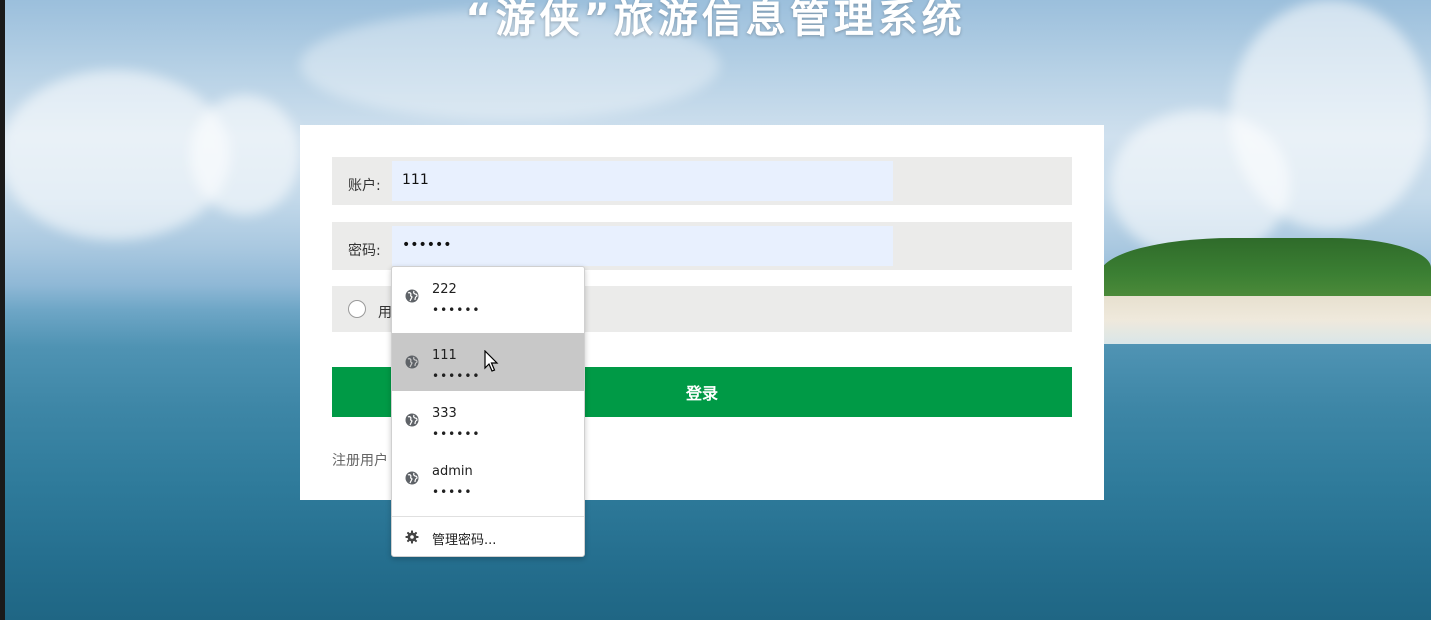  Describe the element at coordinates (642, 181) in the screenshot. I see `account-input: 111` at that location.